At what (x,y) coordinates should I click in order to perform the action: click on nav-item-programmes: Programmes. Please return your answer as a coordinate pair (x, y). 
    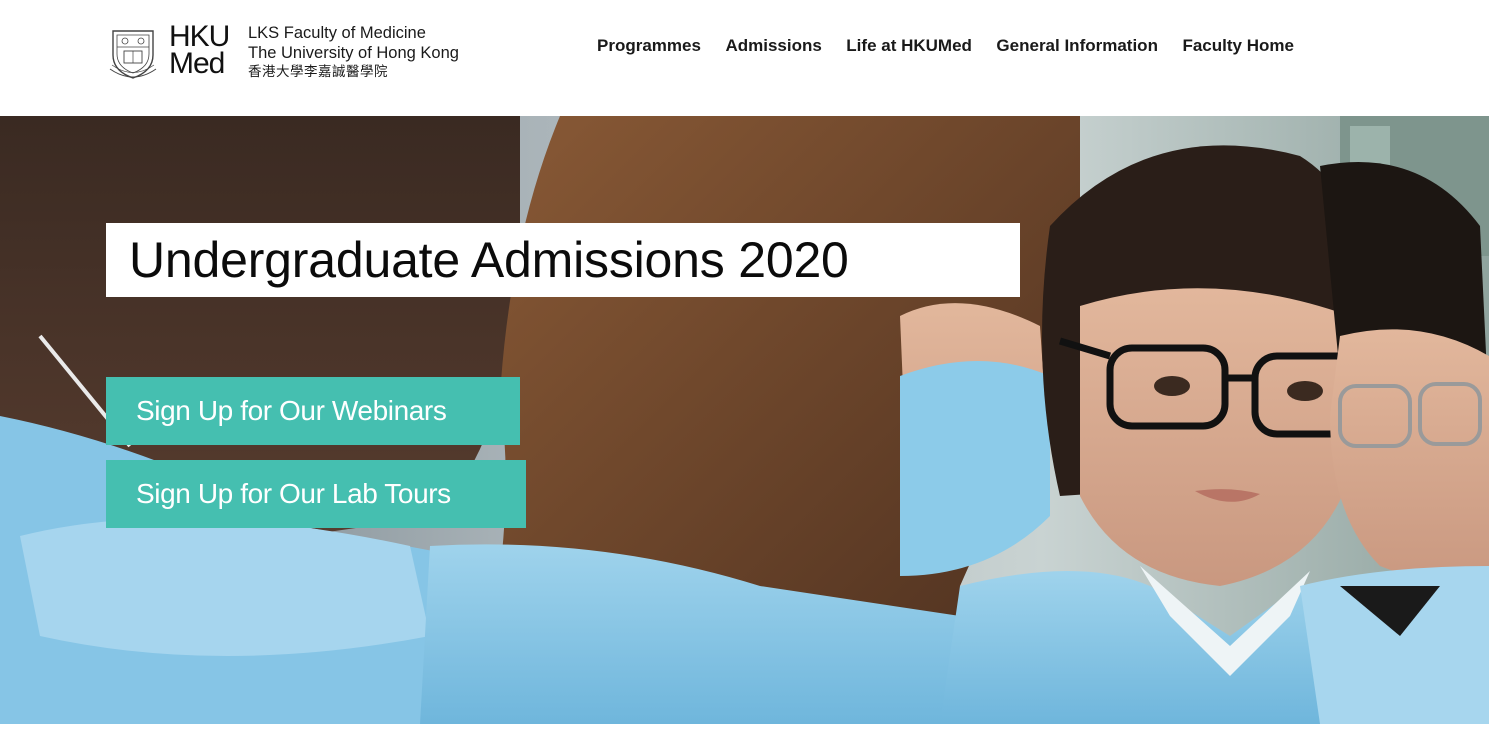
    Looking at the image, I should click on (649, 46).